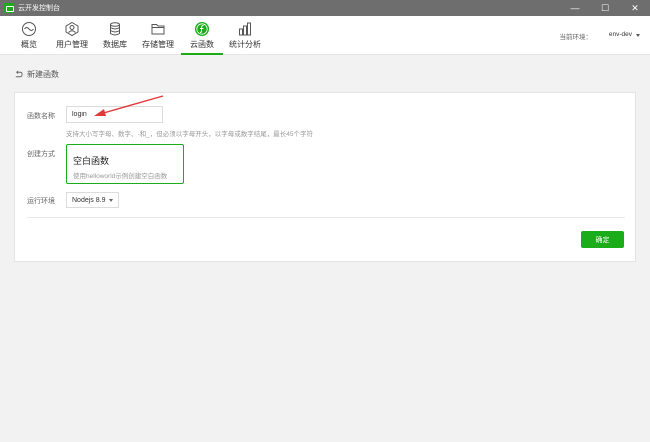  I want to click on minimize-button: —, so click(575, 8).